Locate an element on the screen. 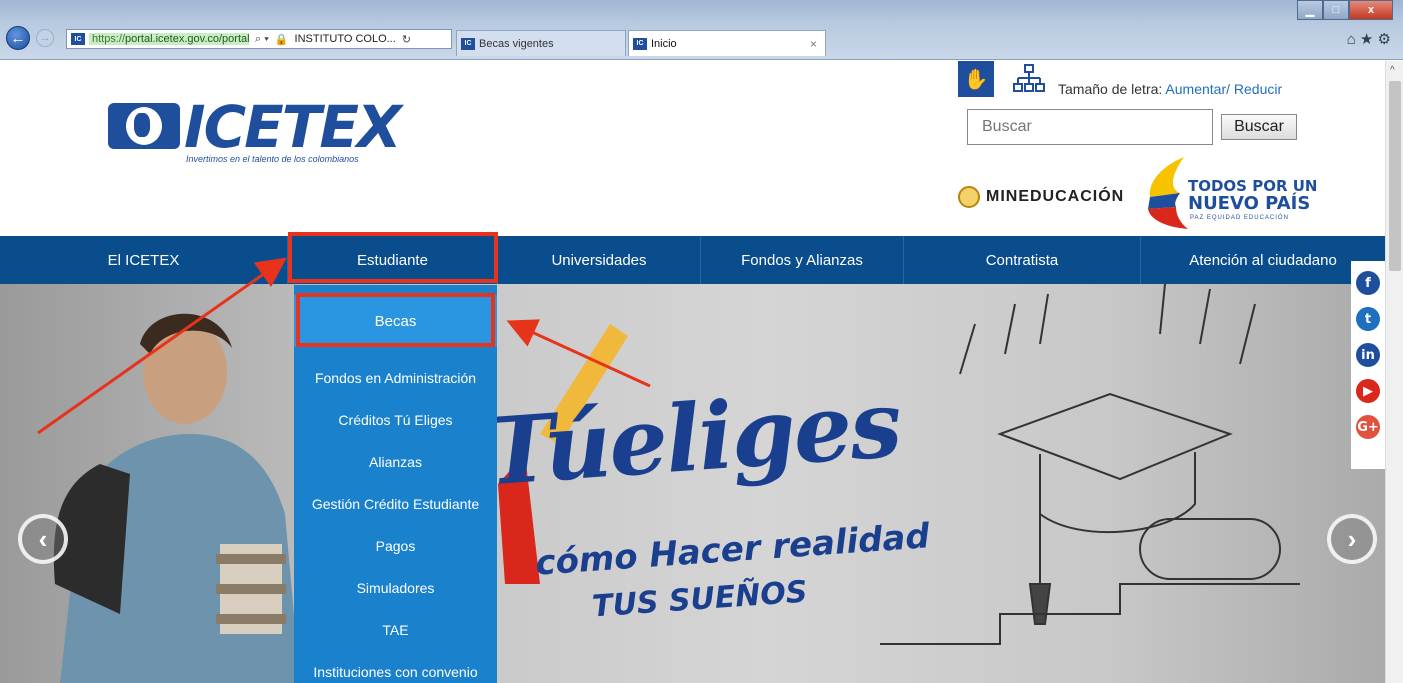  tab-label: Inicio is located at coordinates (664, 43).